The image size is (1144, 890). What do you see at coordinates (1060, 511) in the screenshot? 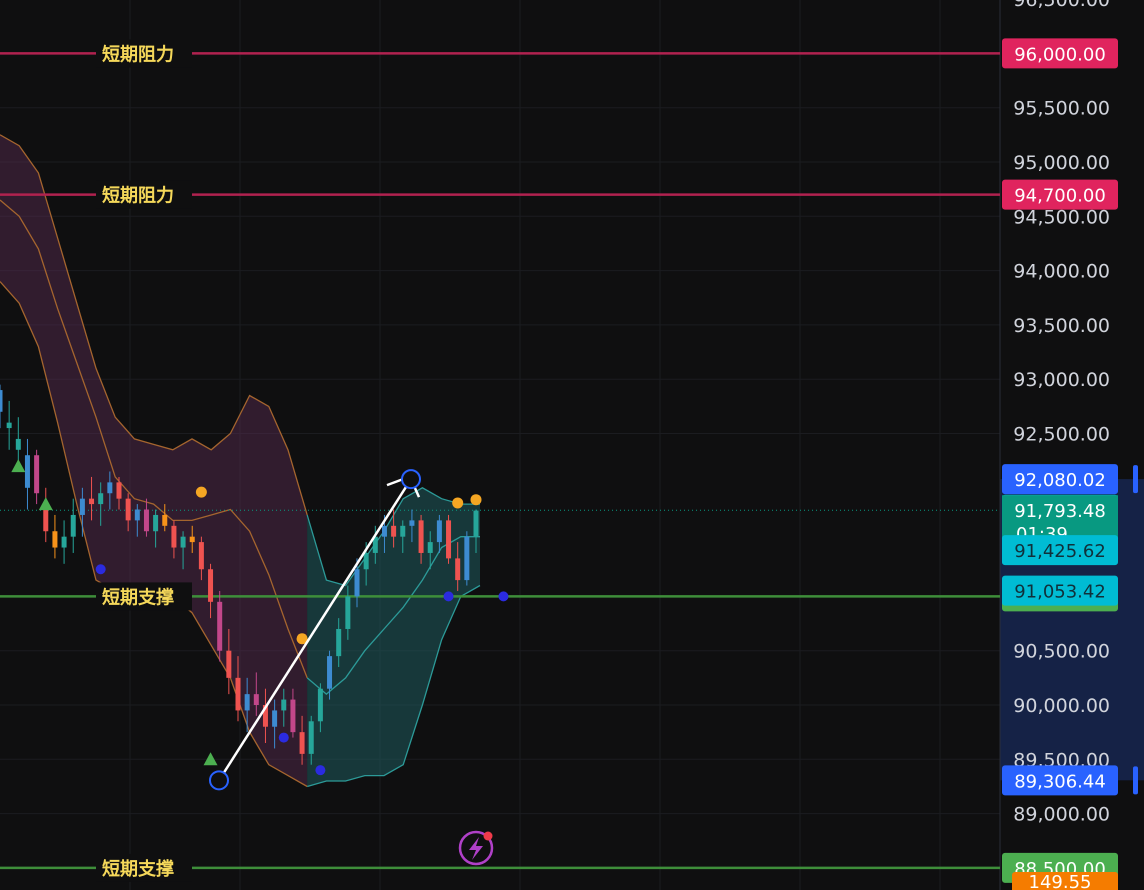
I see `current-price-label: 91,793.48` at bounding box center [1060, 511].